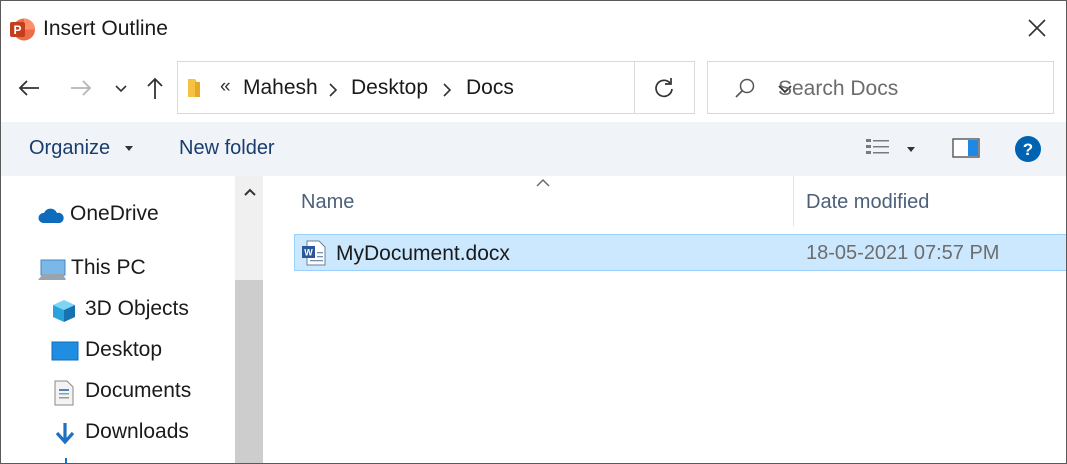 The height and width of the screenshot is (464, 1067). I want to click on caret-down-icon, so click(128, 148).